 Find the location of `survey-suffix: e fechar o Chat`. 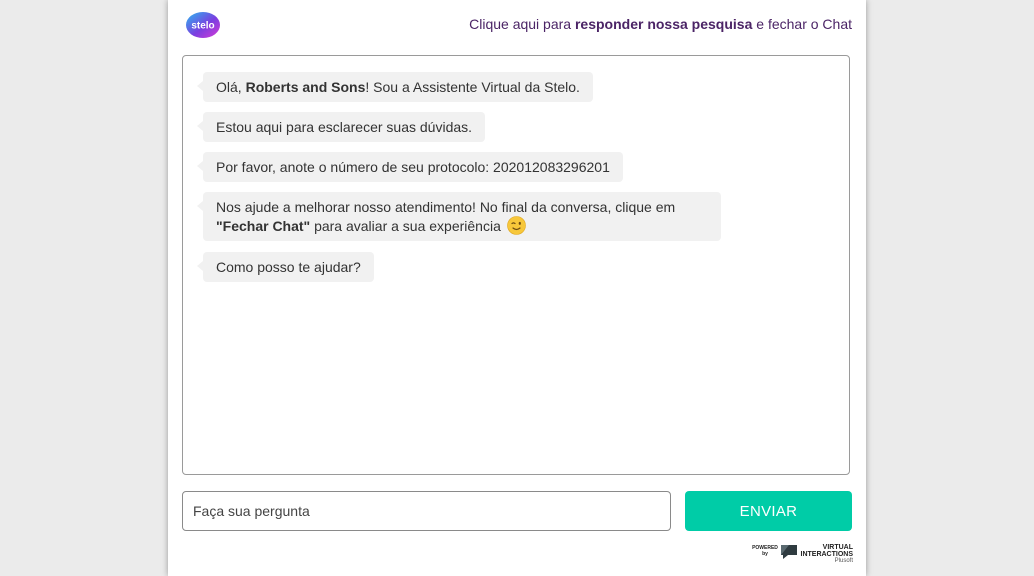

survey-suffix: e fechar o Chat is located at coordinates (802, 24).